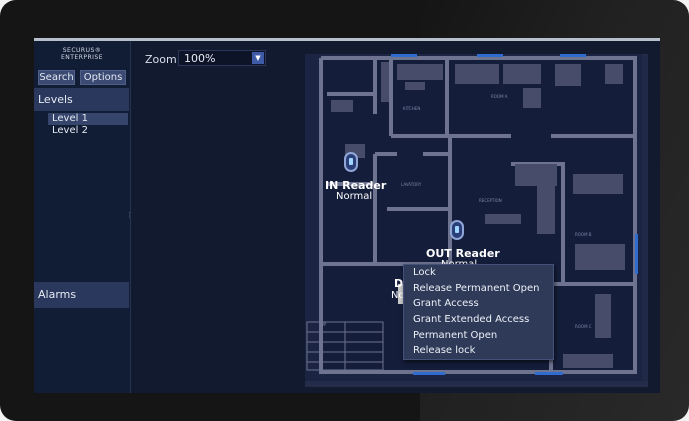  Describe the element at coordinates (478, 273) in the screenshot. I see `menu-item-lock: Lock` at that location.